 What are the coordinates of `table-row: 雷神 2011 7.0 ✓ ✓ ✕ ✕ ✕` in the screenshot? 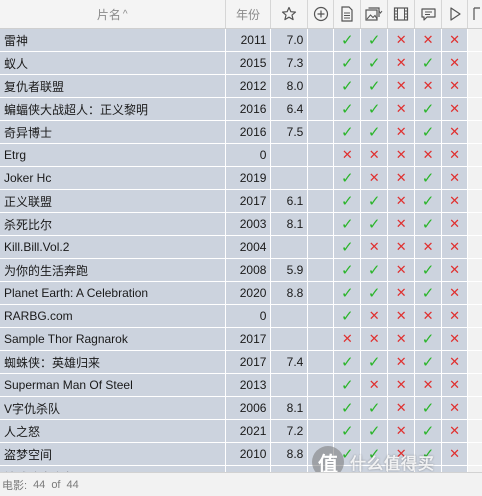 It's located at (241, 40).